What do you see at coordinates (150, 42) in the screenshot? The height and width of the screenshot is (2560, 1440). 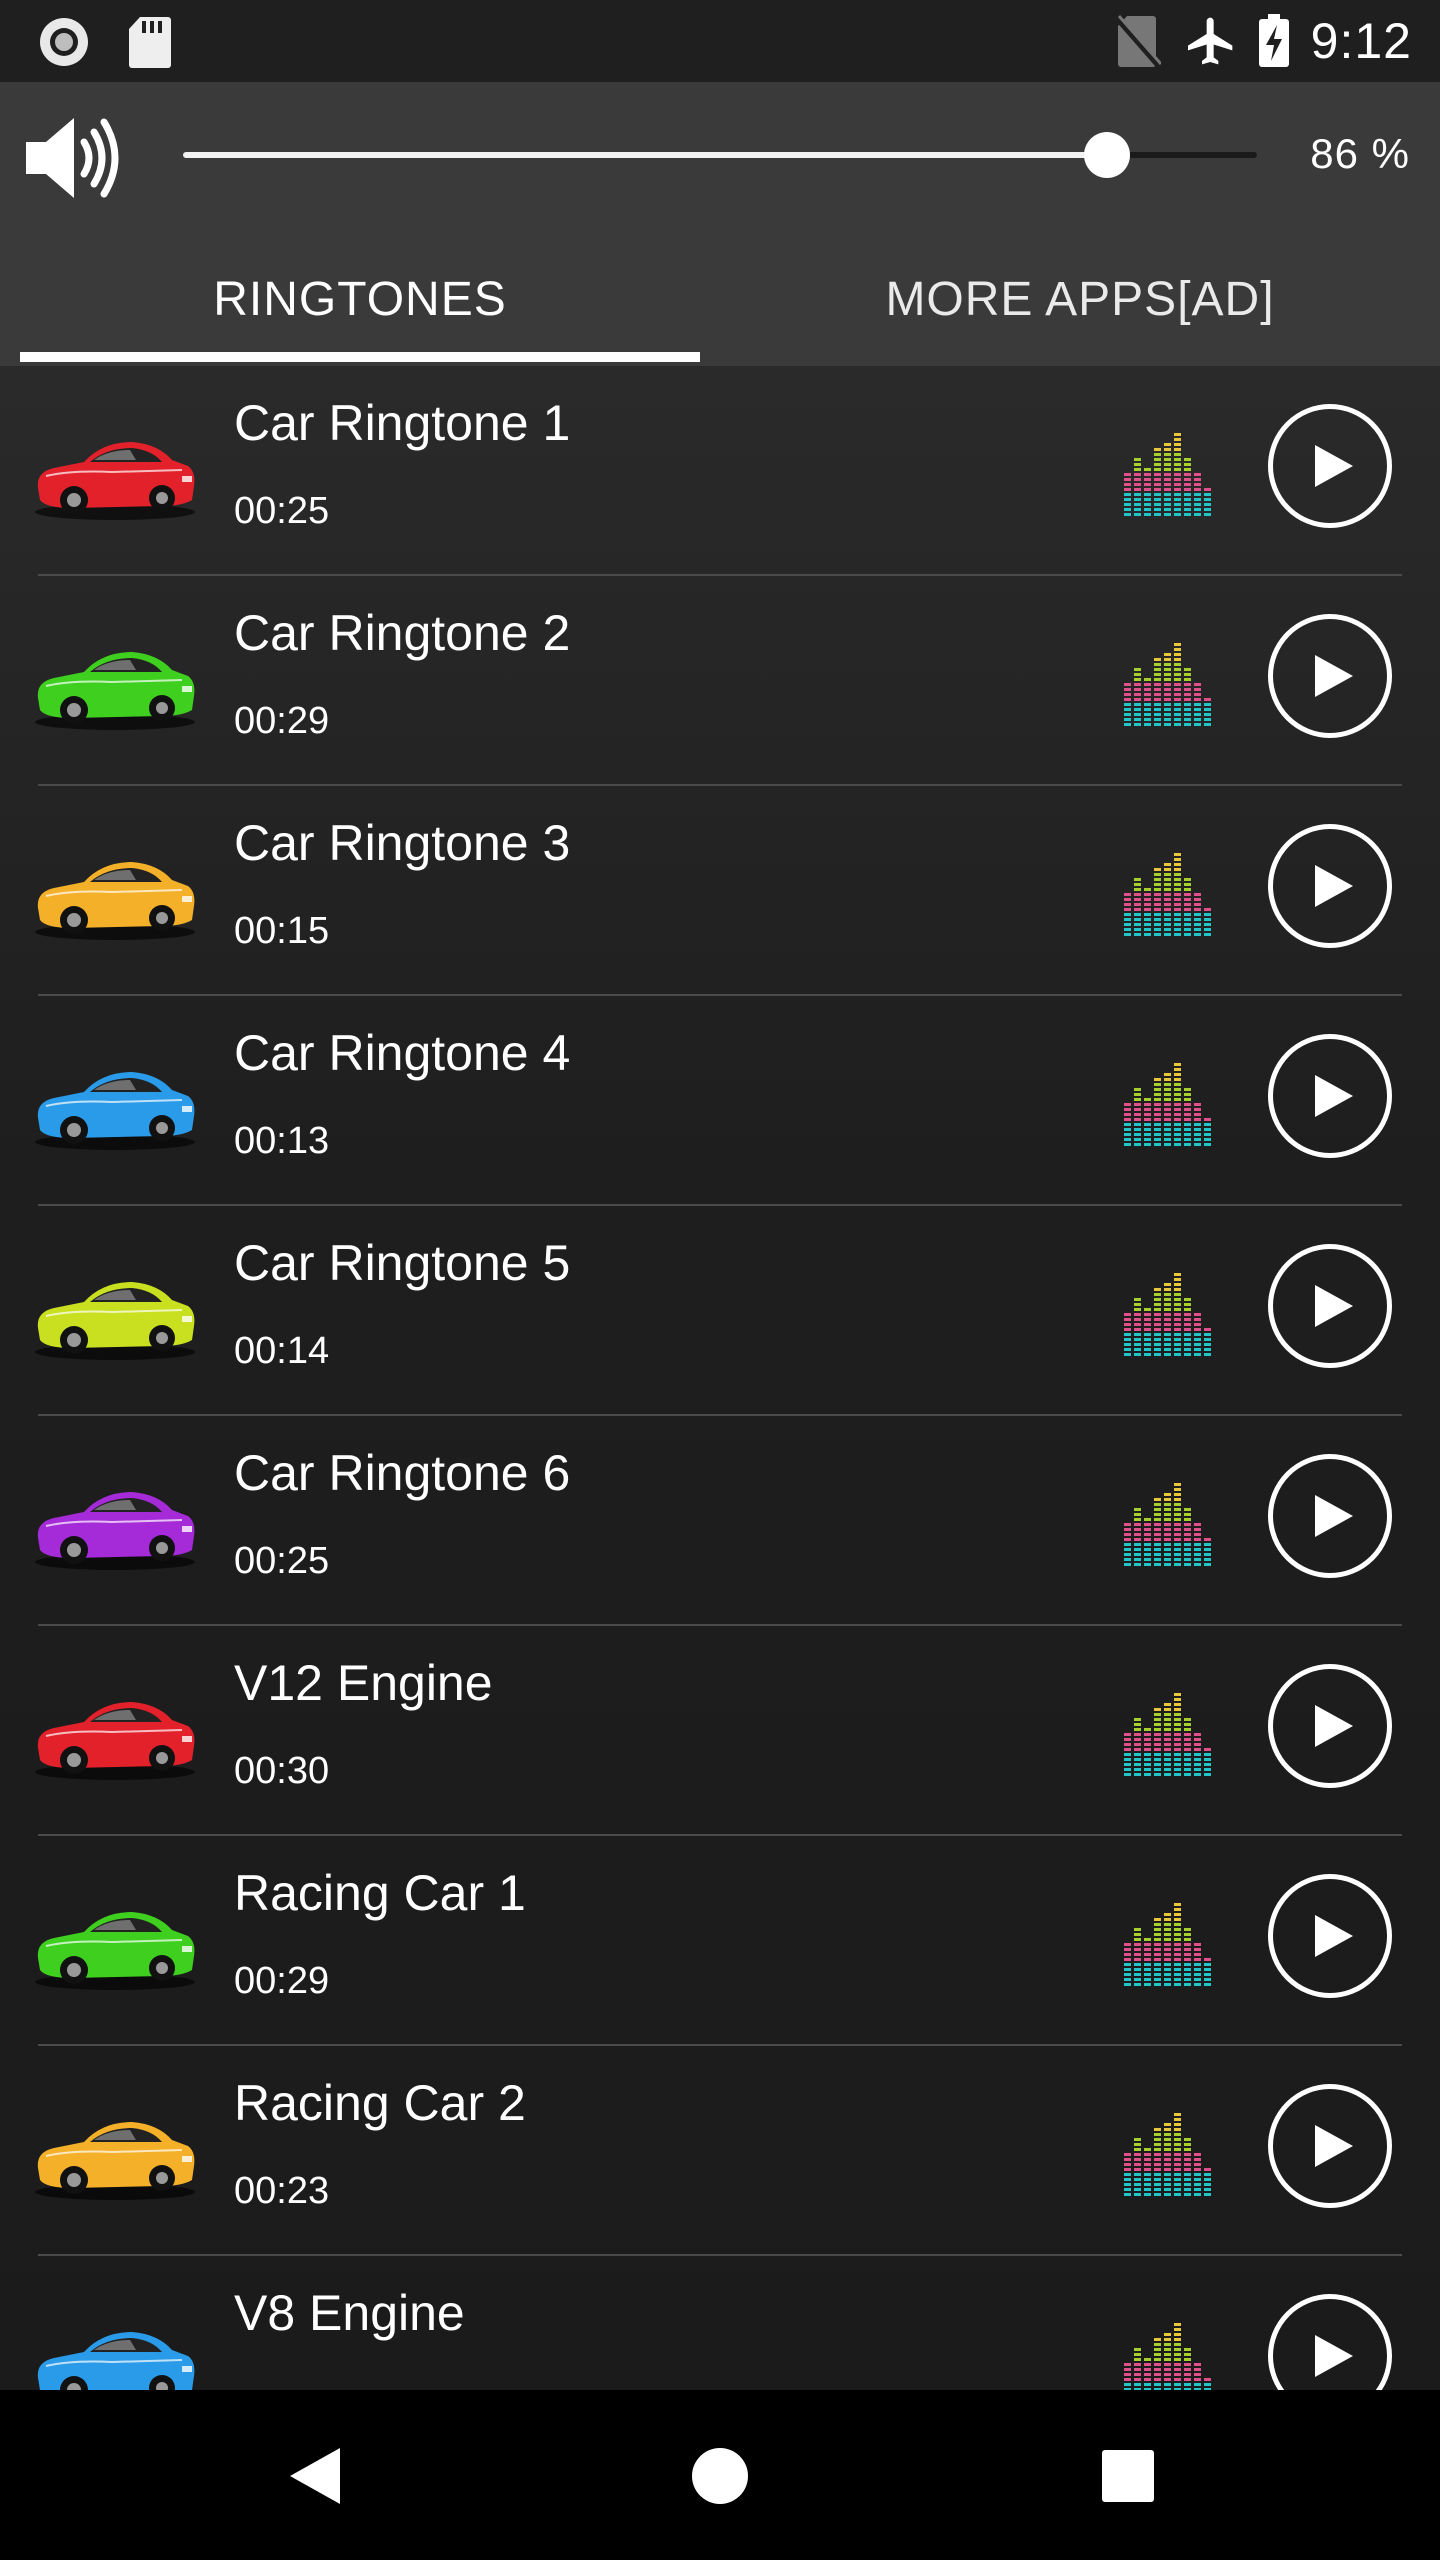 I see `sd-card-icon` at bounding box center [150, 42].